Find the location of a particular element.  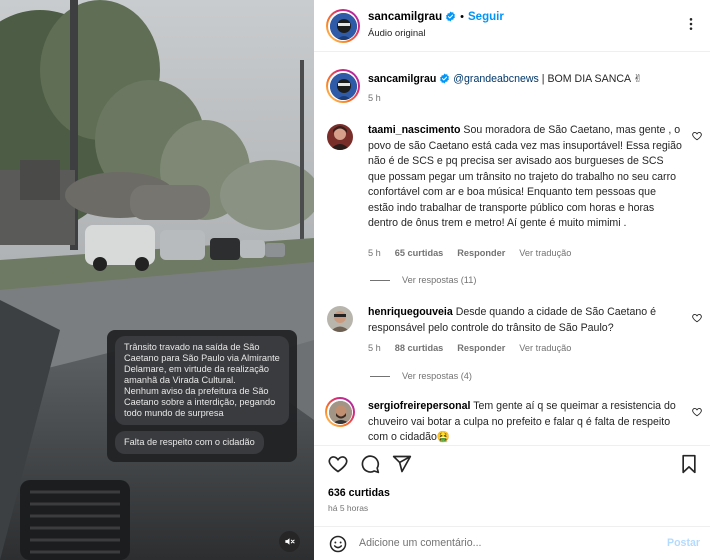

view-replies-label: Ver respostas (11) is located at coordinates (439, 280).